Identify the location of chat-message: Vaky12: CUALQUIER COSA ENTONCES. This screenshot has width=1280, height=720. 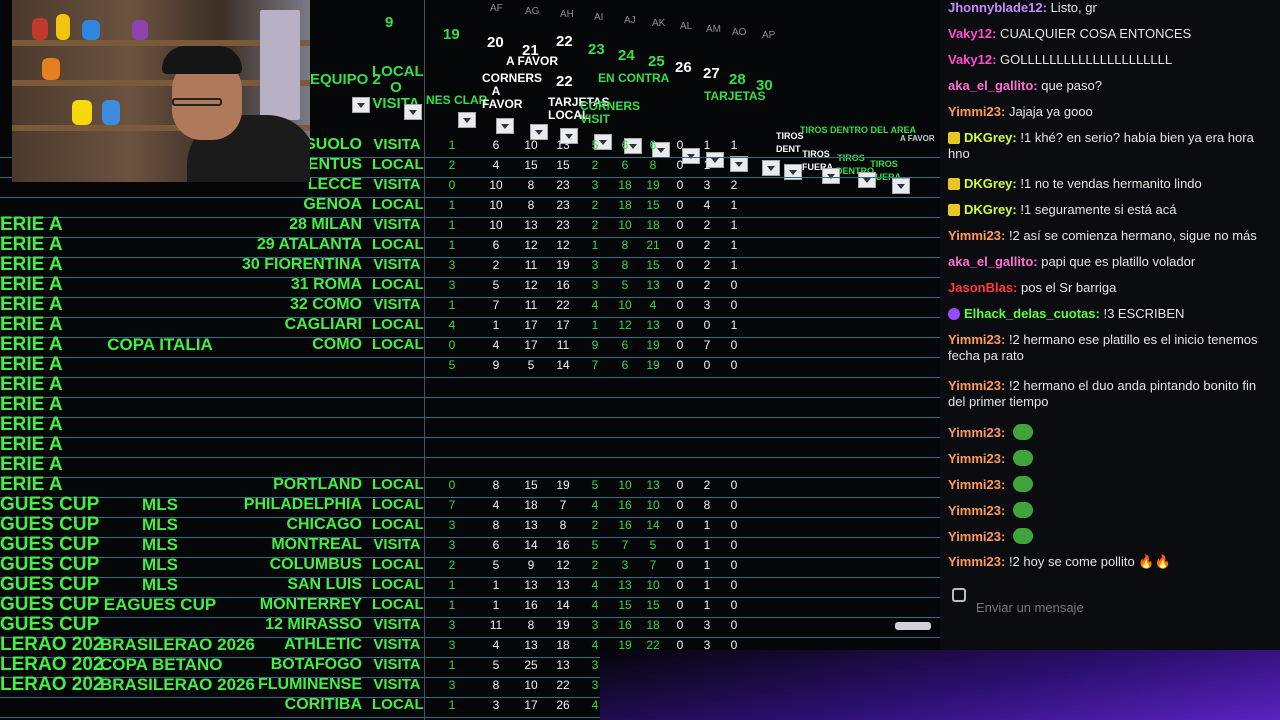
(1108, 34).